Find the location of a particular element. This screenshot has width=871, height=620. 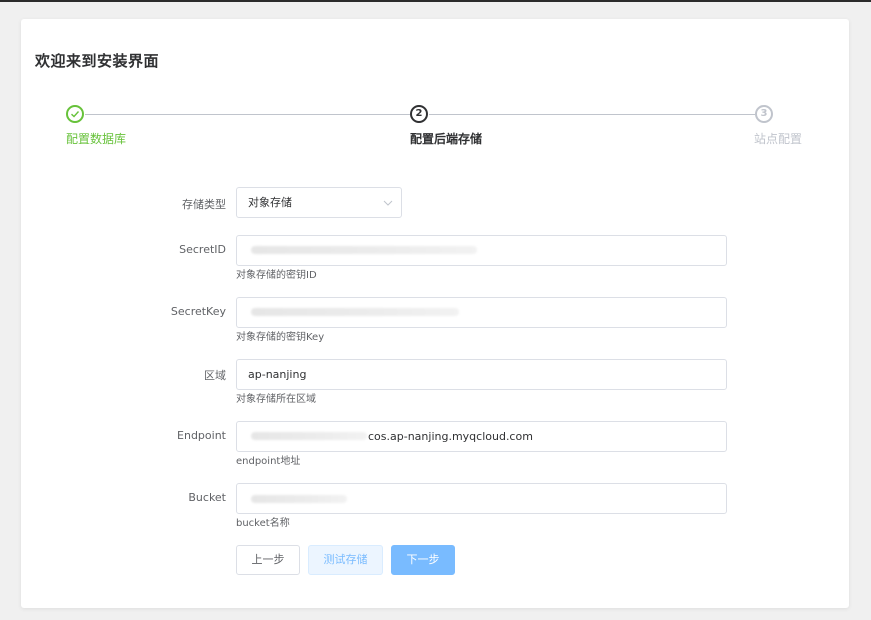

step-2-number: 2 is located at coordinates (419, 114).